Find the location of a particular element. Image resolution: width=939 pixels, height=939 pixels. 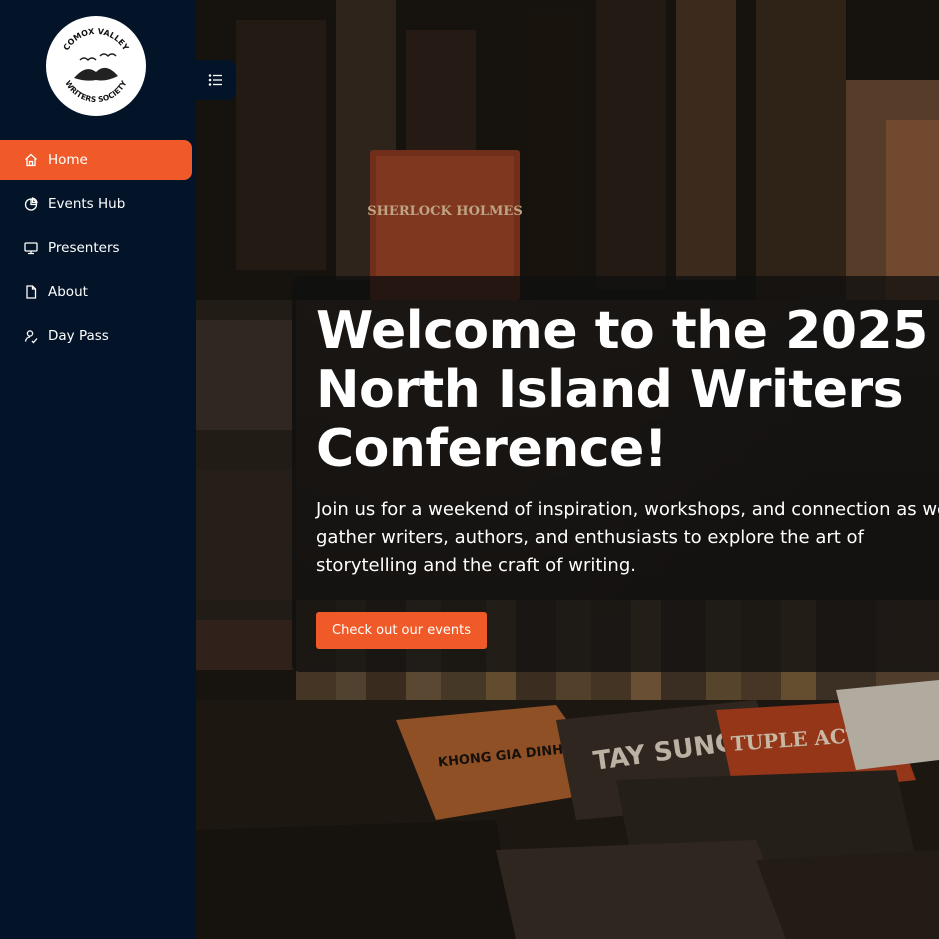

sidebar-item-label: About is located at coordinates (68, 292).